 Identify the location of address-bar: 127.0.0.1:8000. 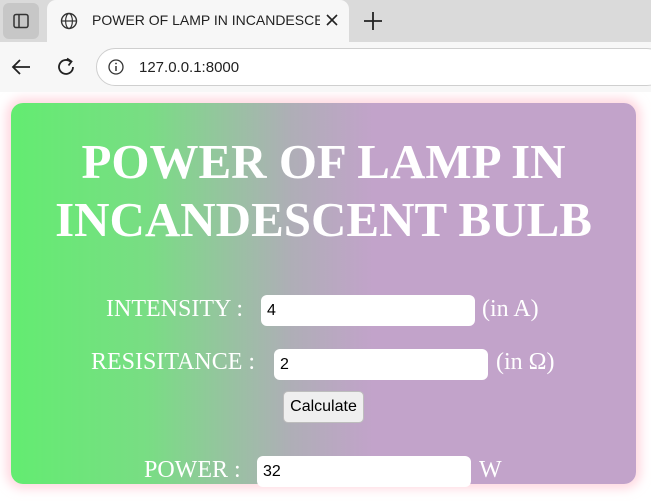
(373, 67).